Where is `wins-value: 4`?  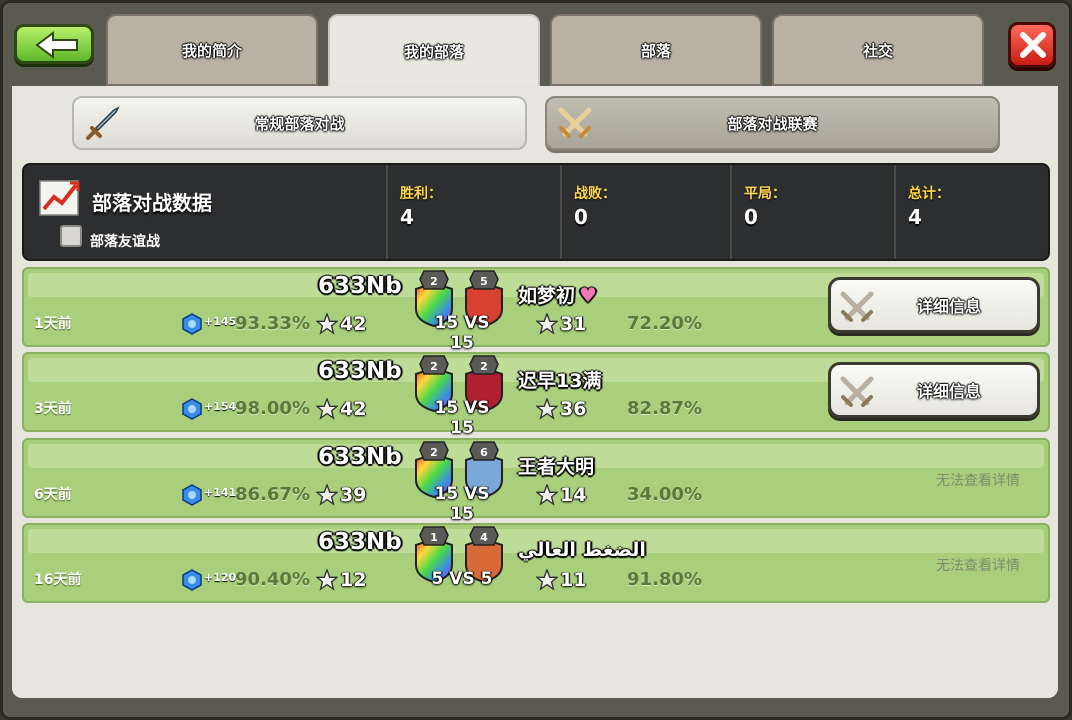 wins-value: 4 is located at coordinates (407, 217).